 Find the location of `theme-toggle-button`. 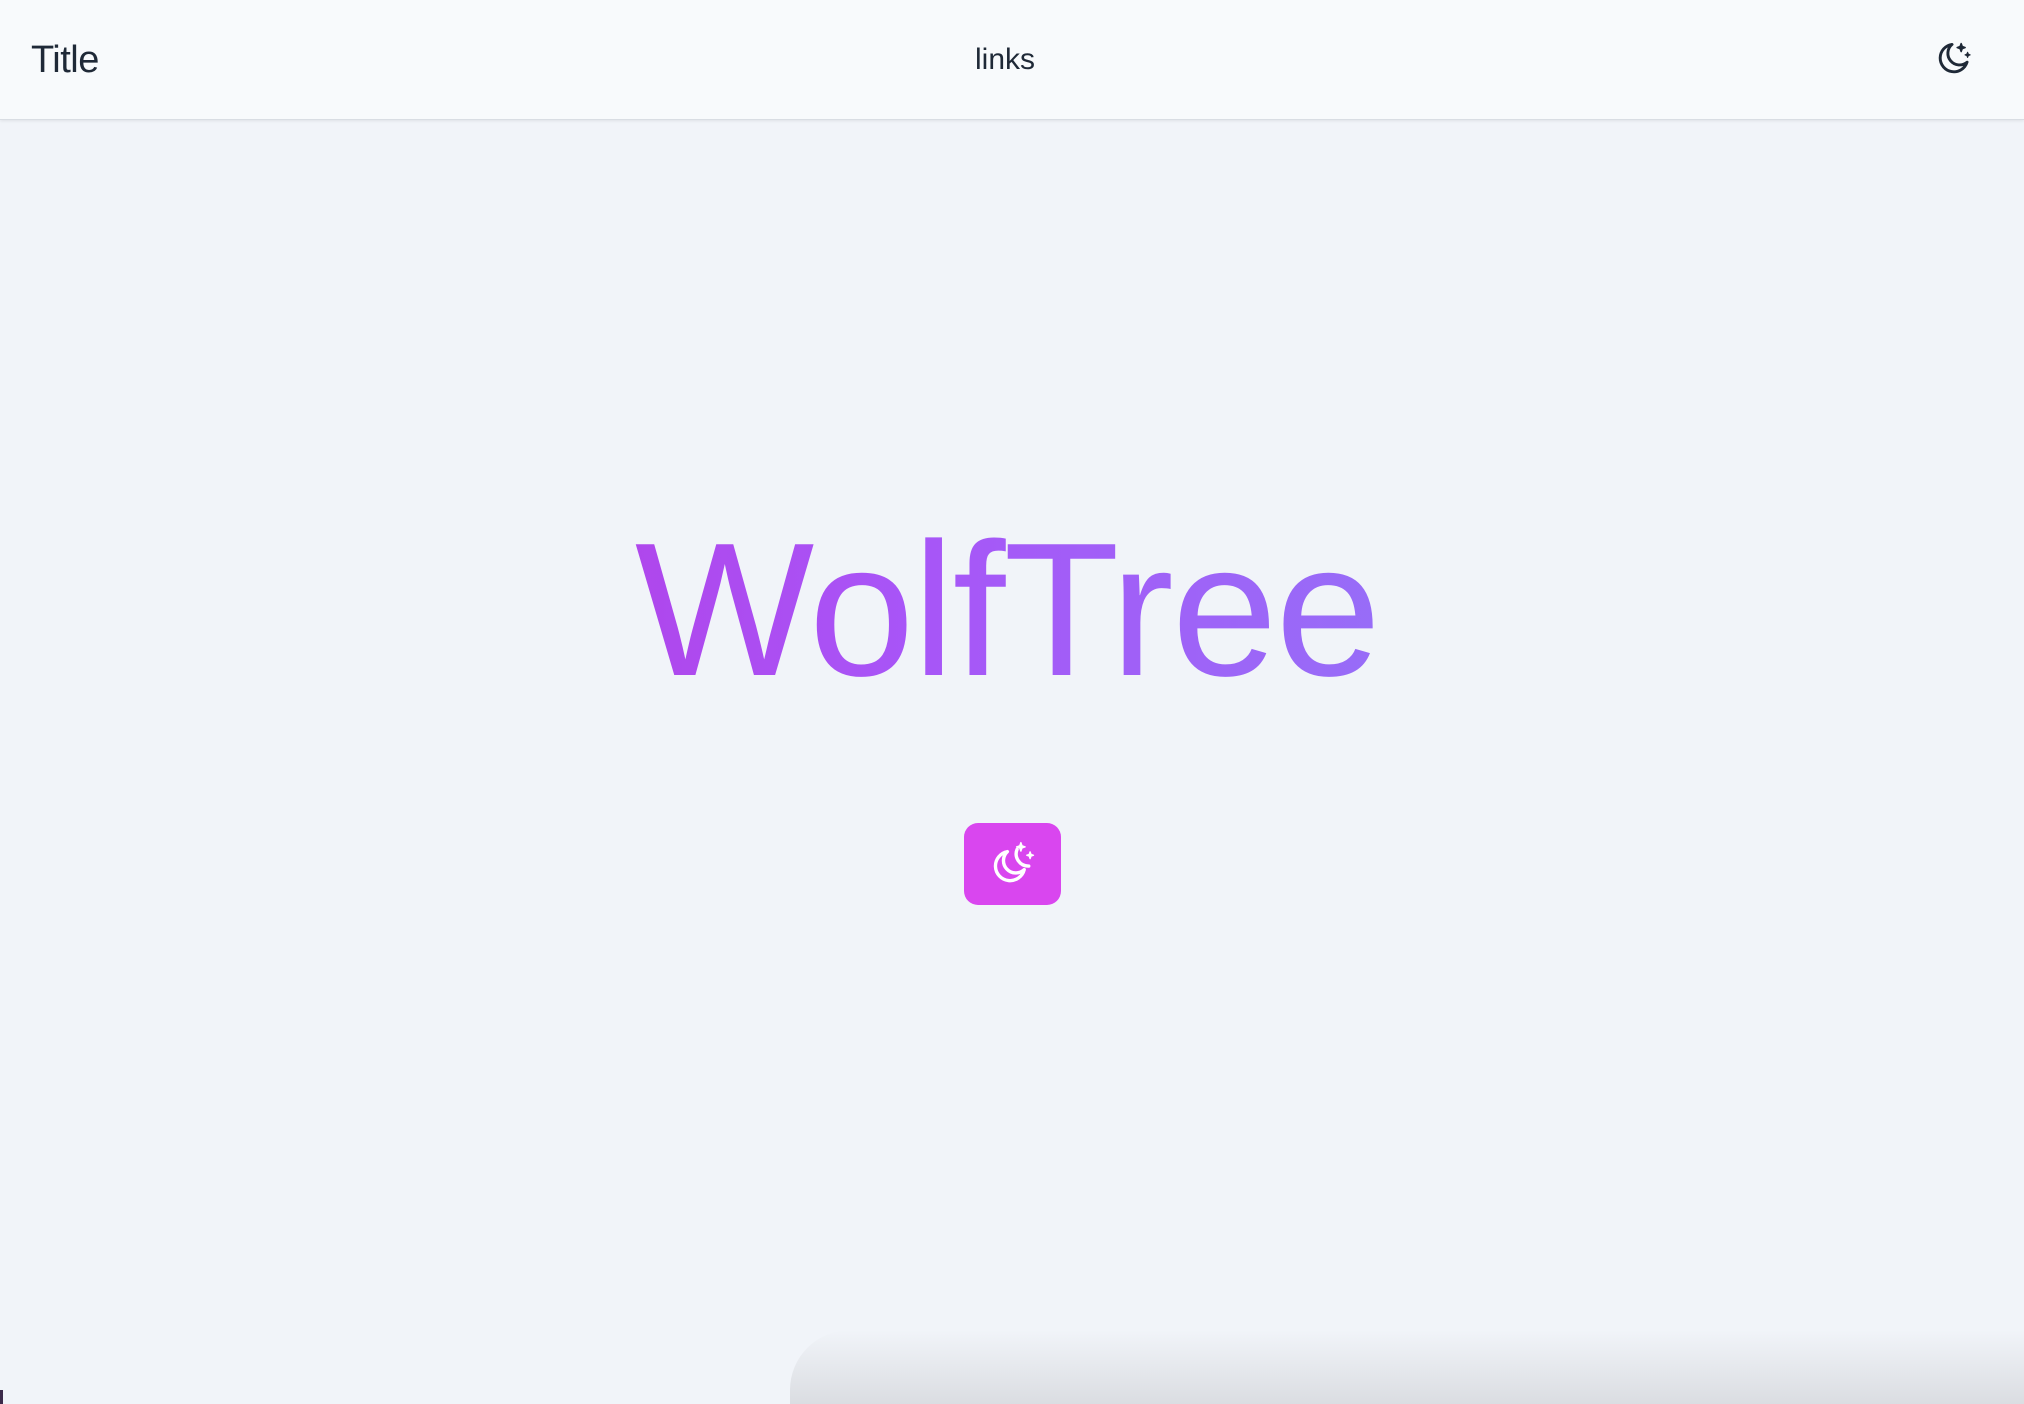

theme-toggle-button is located at coordinates (1952, 60).